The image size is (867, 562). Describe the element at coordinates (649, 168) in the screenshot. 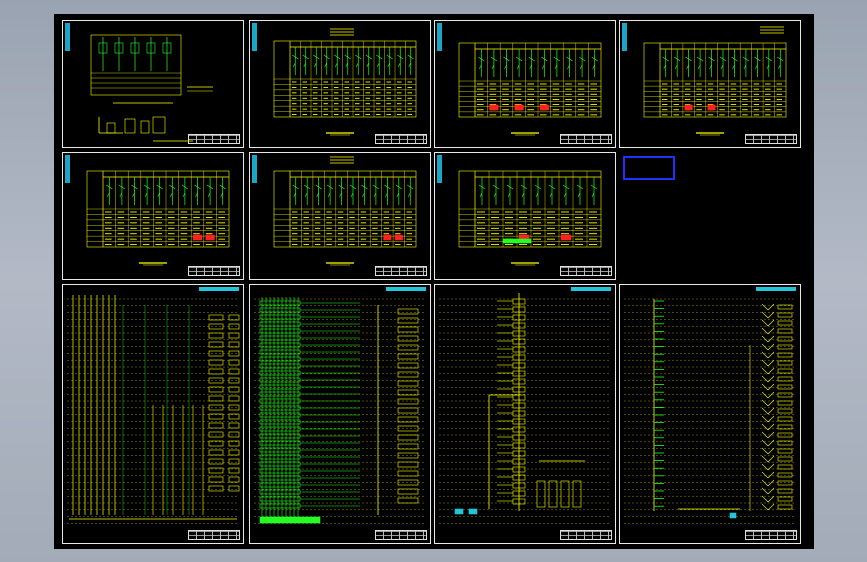

I see `drawing-notice-box` at that location.